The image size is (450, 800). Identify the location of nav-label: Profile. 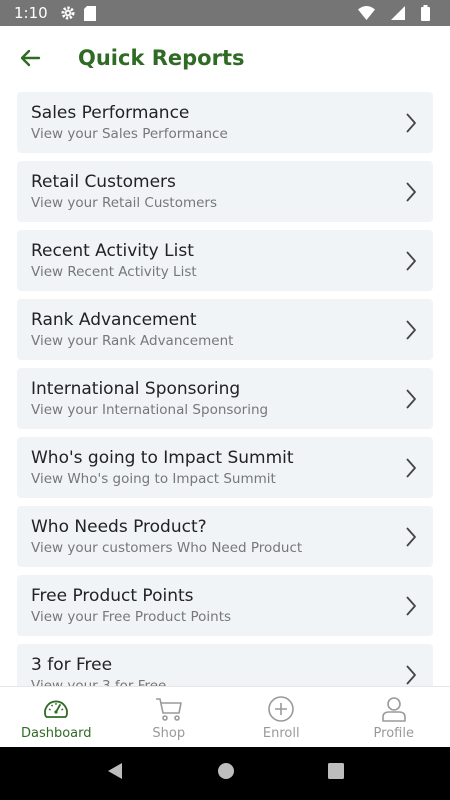
(393, 733).